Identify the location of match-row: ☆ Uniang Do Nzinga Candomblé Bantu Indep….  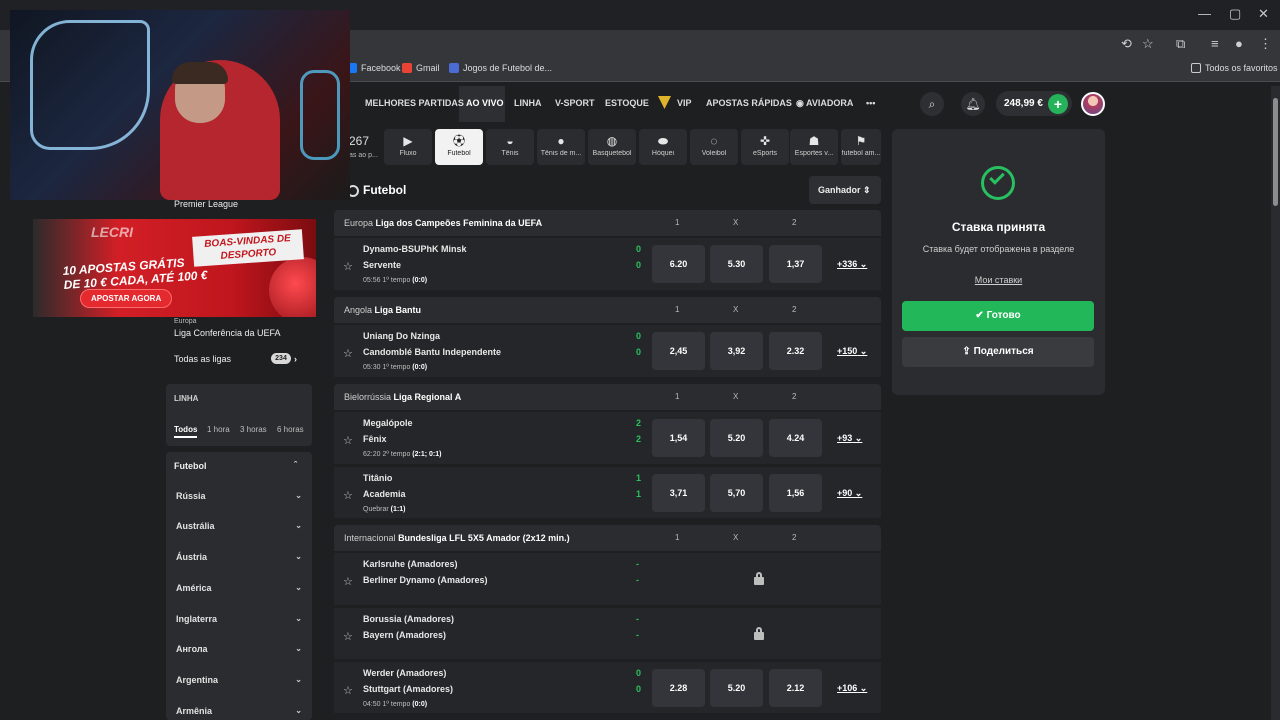
(607, 351).